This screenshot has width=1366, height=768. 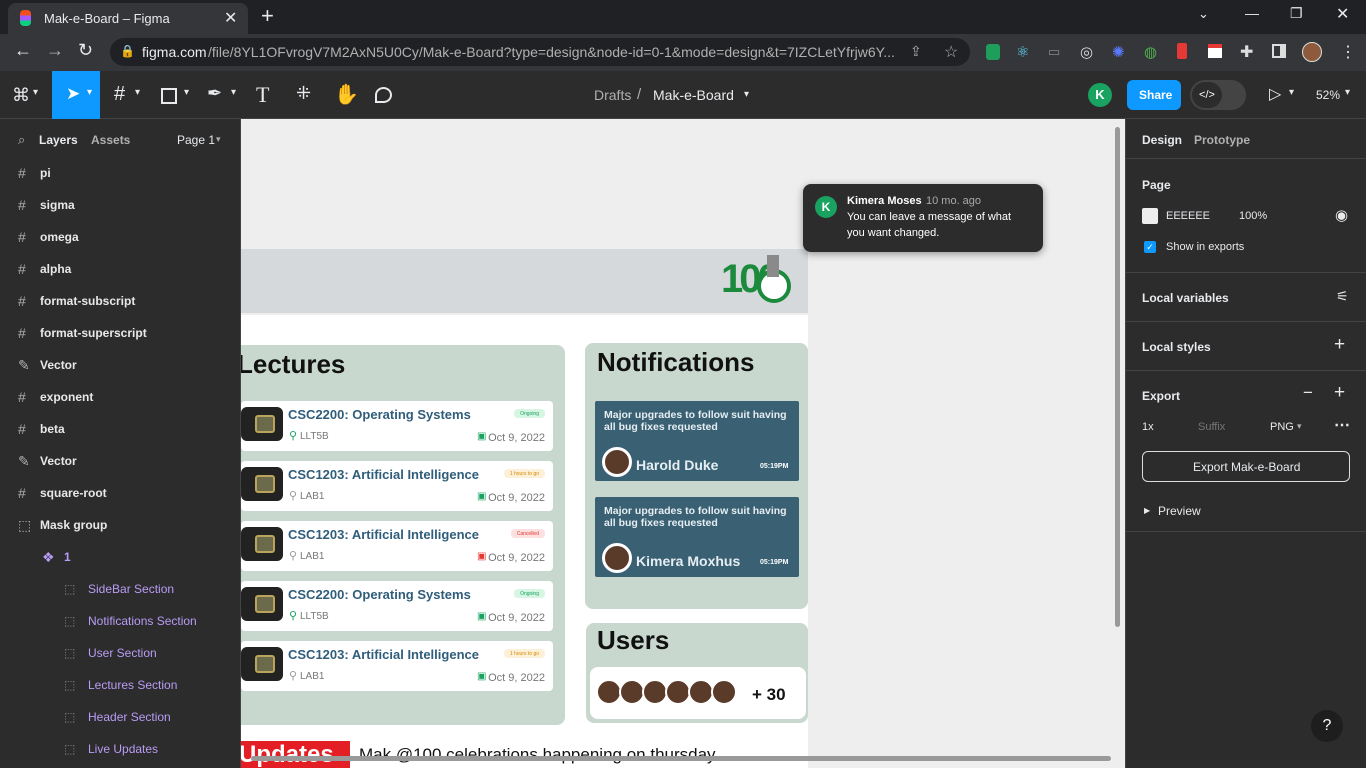 What do you see at coordinates (916, 51) in the screenshot?
I see `share-page-icon: ⇪` at bounding box center [916, 51].